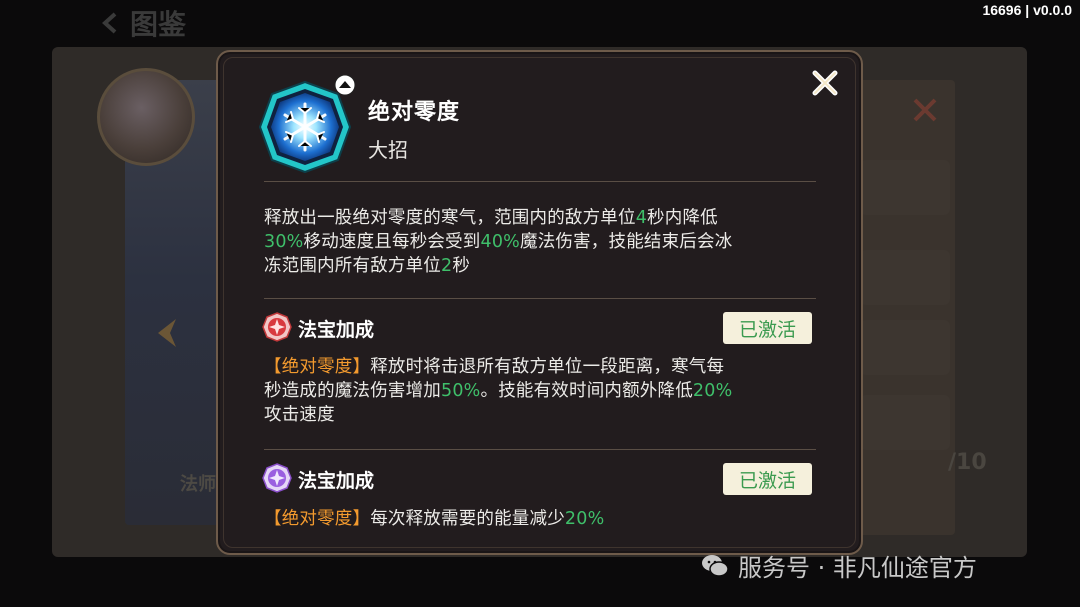  I want to click on description-text: 释放时将击退所有敌方单位一段距离，寒气每, so click(547, 367).